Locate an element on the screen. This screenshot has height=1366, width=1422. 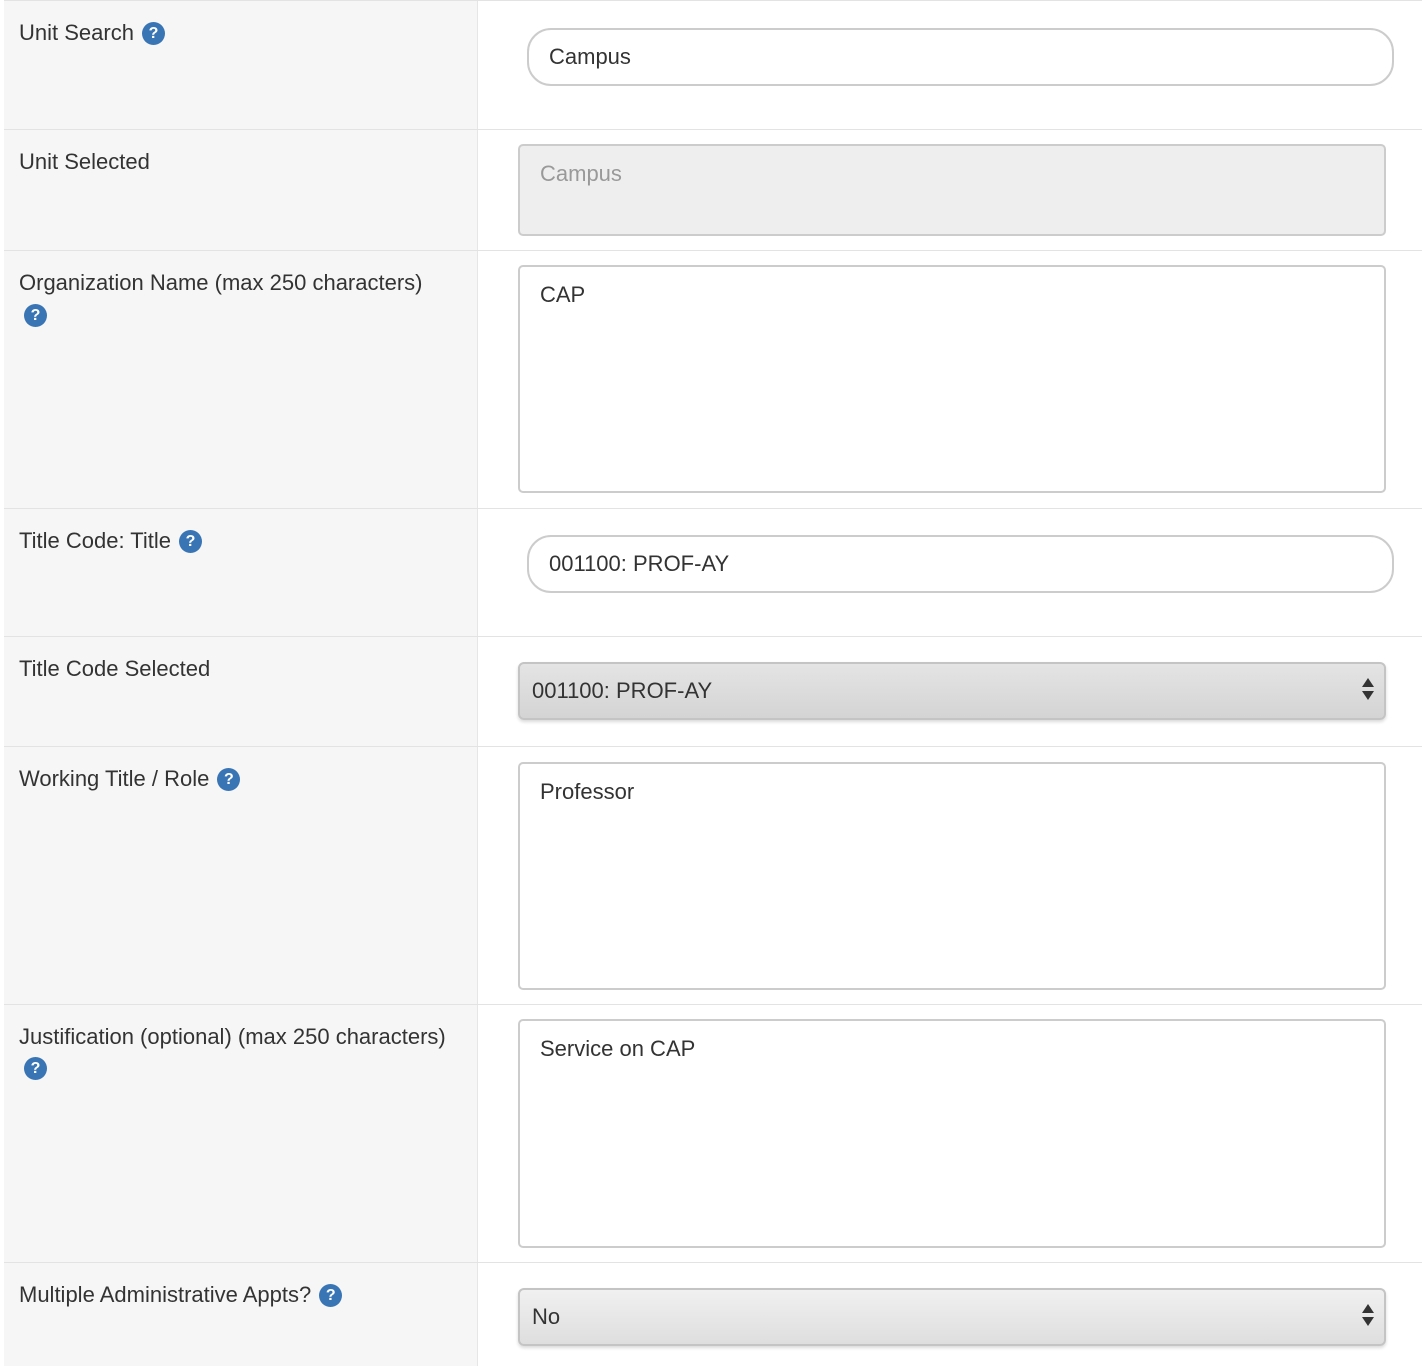
unit-selected-row: Unit Selected Campus is located at coordinates (713, 189).